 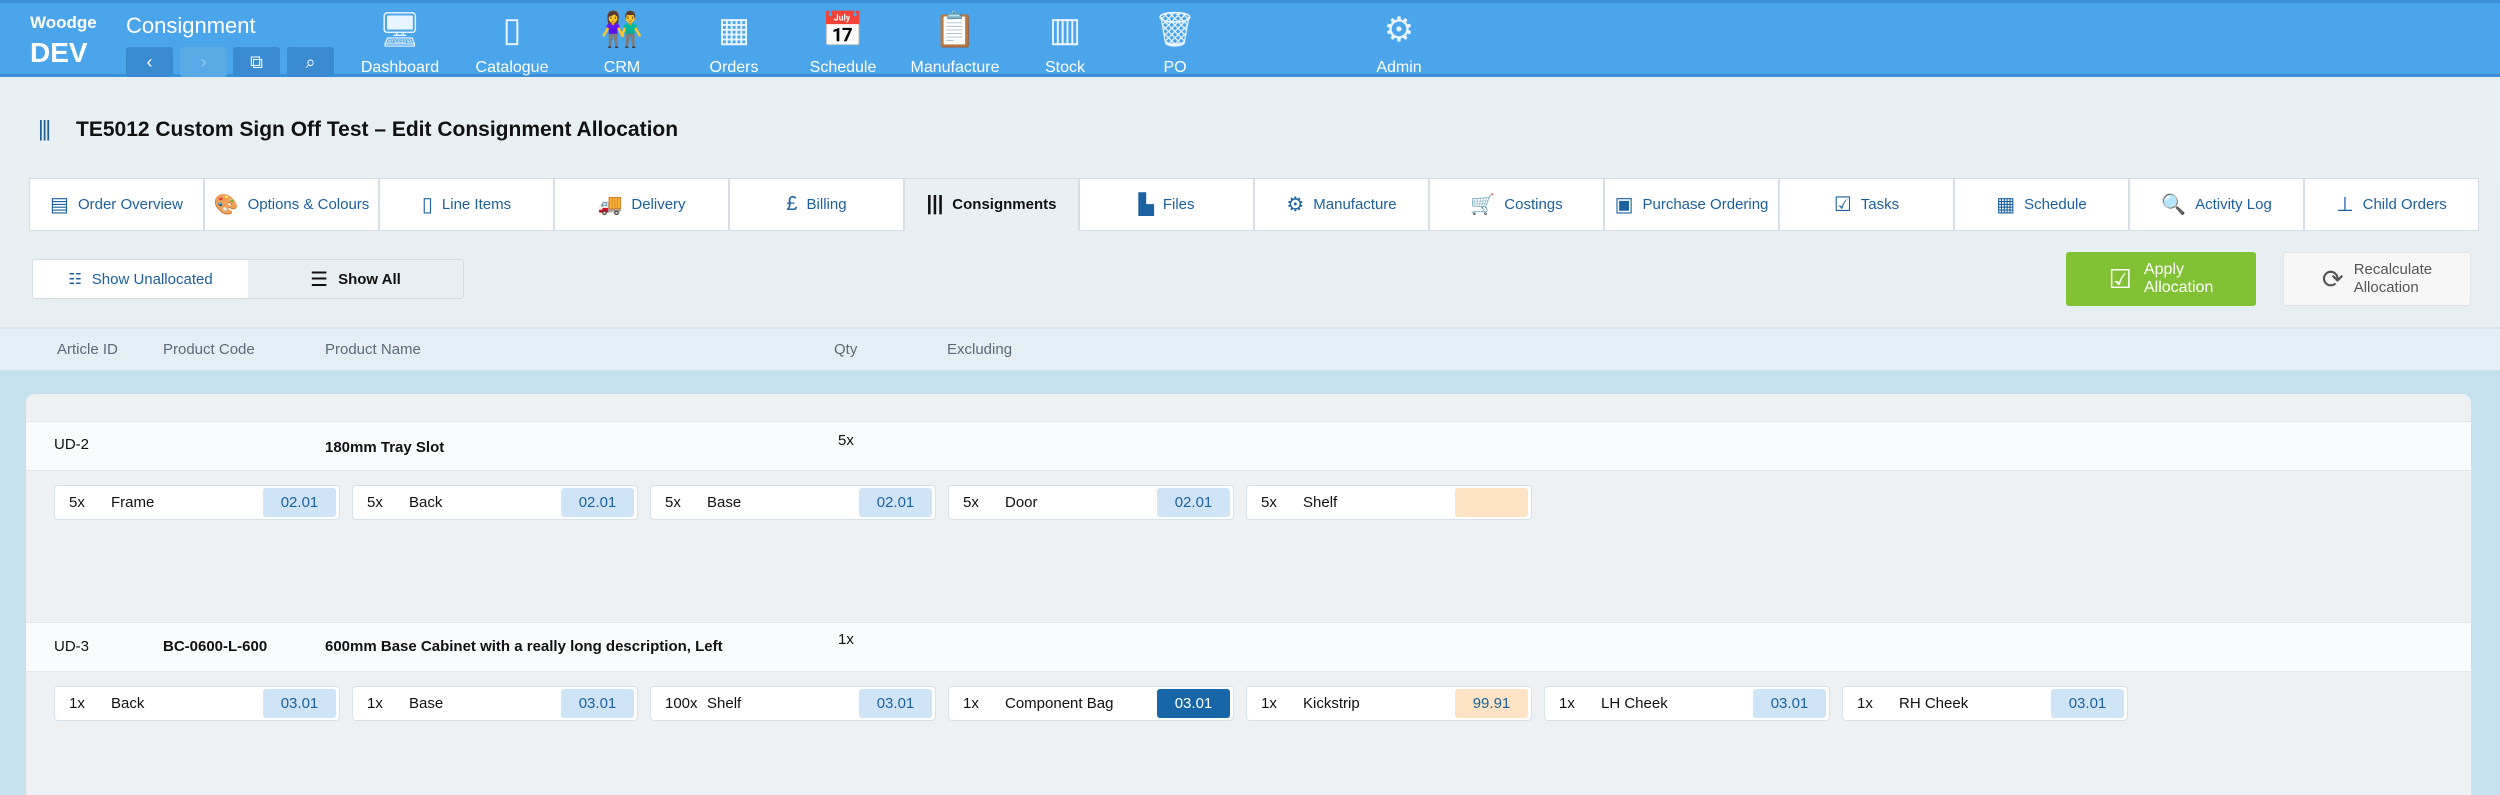 What do you see at coordinates (1331, 703) in the screenshot?
I see `part-name: Kickstrip` at bounding box center [1331, 703].